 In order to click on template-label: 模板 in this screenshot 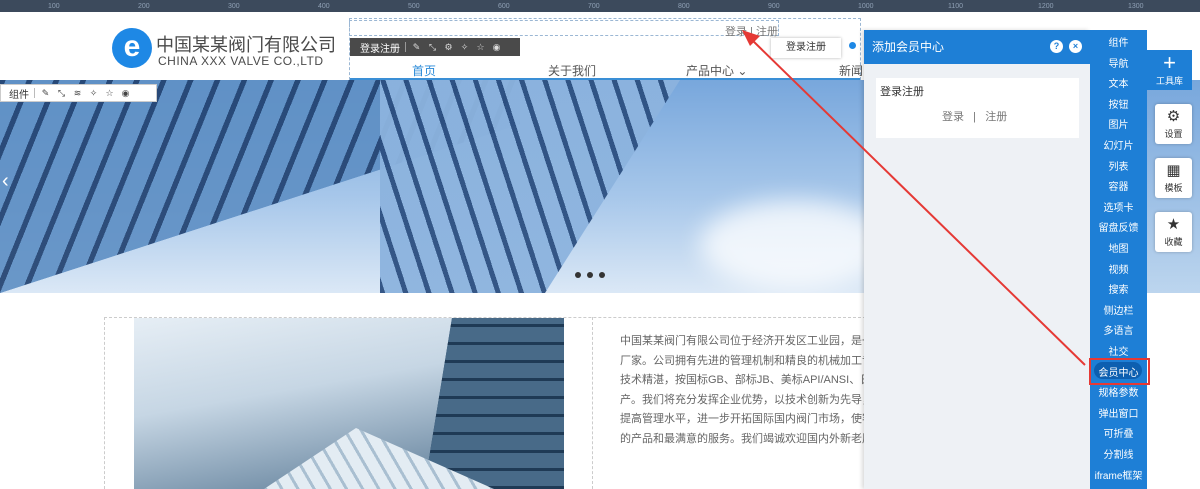, I will do `click(1173, 188)`.